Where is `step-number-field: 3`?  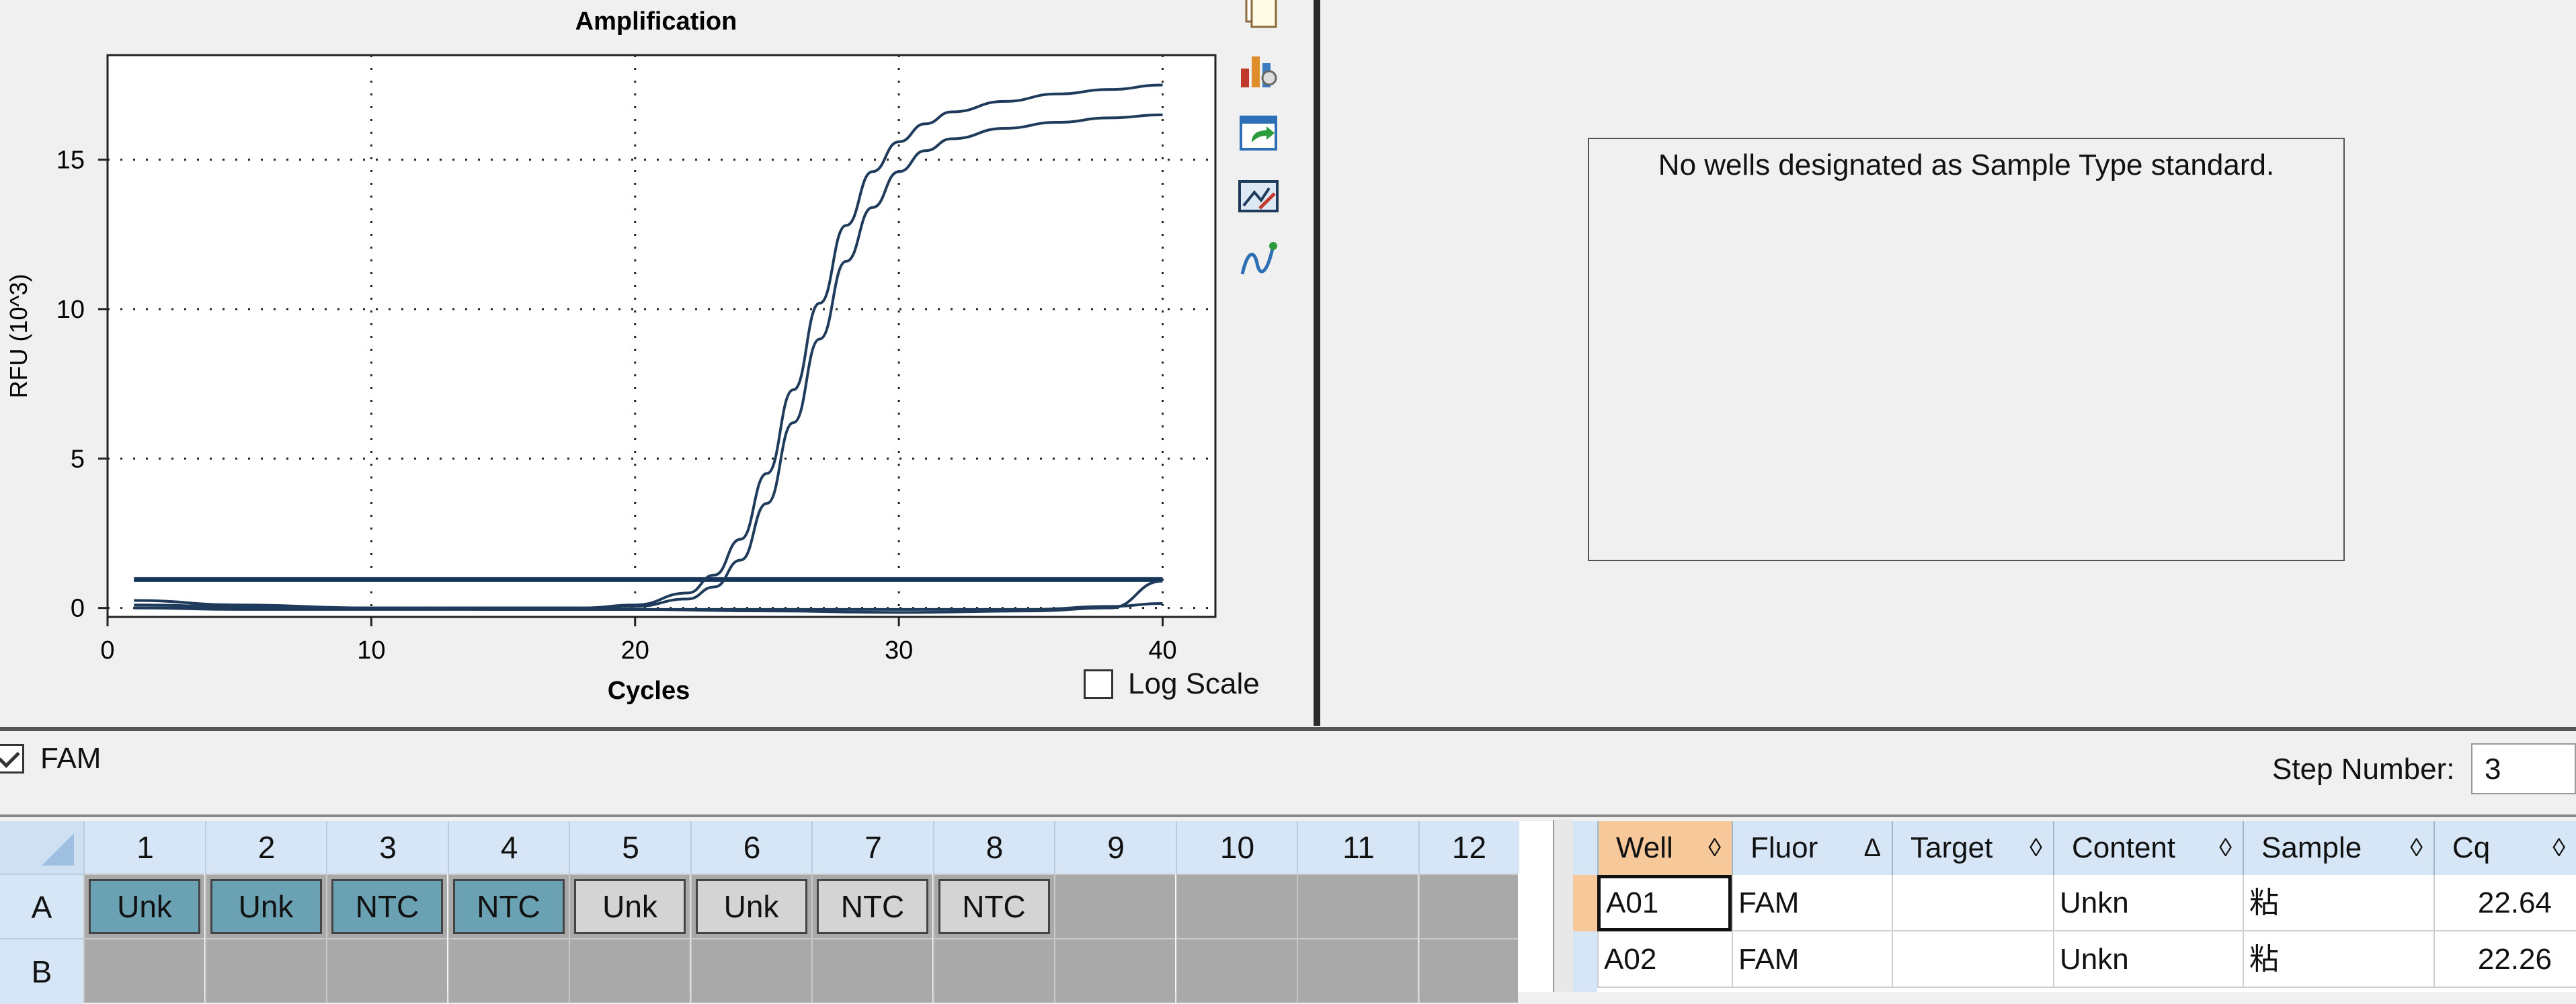 step-number-field: 3 is located at coordinates (2523, 768).